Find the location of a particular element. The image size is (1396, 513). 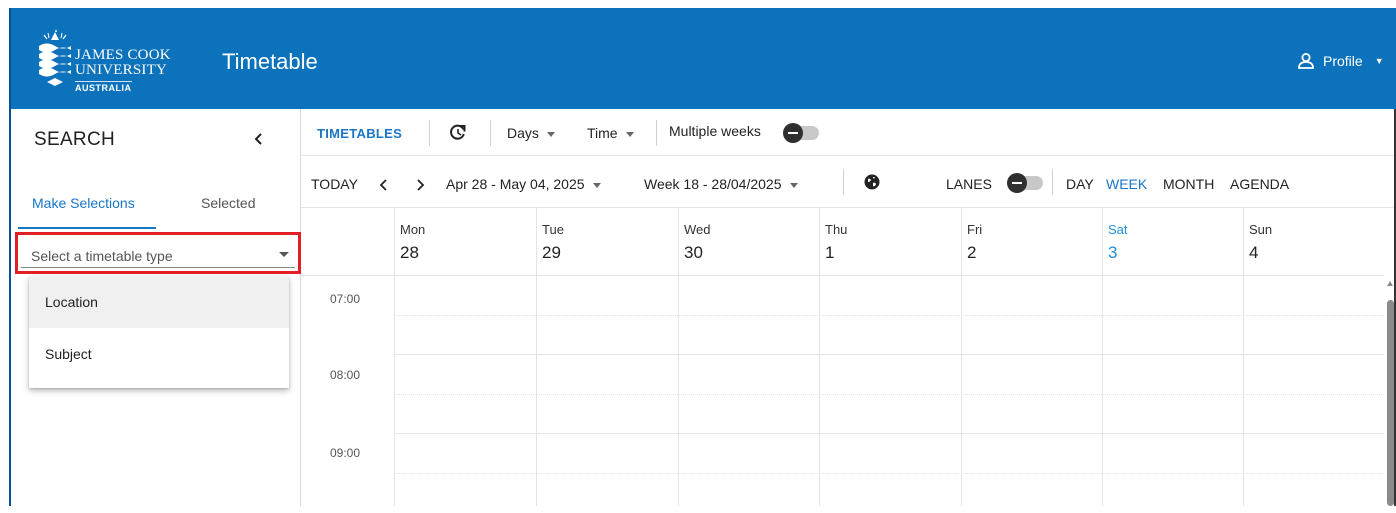

view-week-button: WEEK is located at coordinates (1126, 184).